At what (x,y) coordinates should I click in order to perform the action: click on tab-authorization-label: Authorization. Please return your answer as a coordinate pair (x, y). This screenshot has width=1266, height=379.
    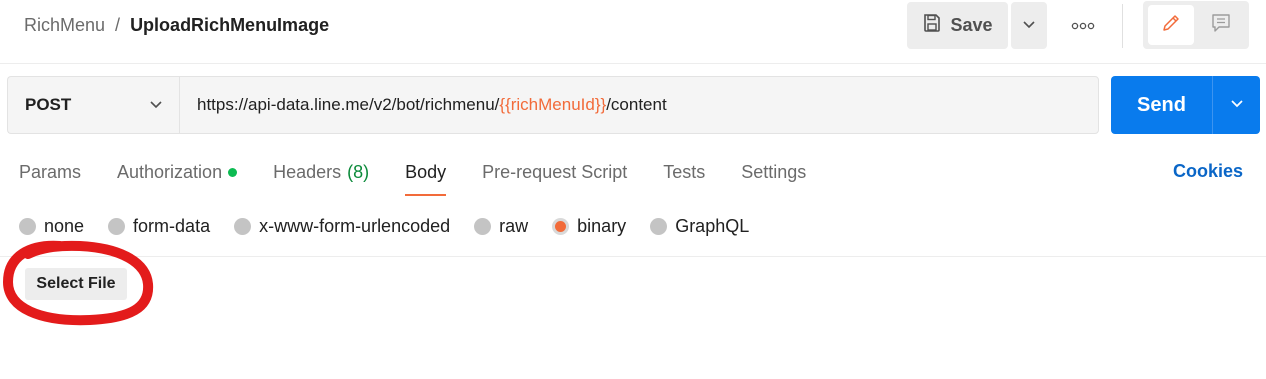
    Looking at the image, I should click on (170, 171).